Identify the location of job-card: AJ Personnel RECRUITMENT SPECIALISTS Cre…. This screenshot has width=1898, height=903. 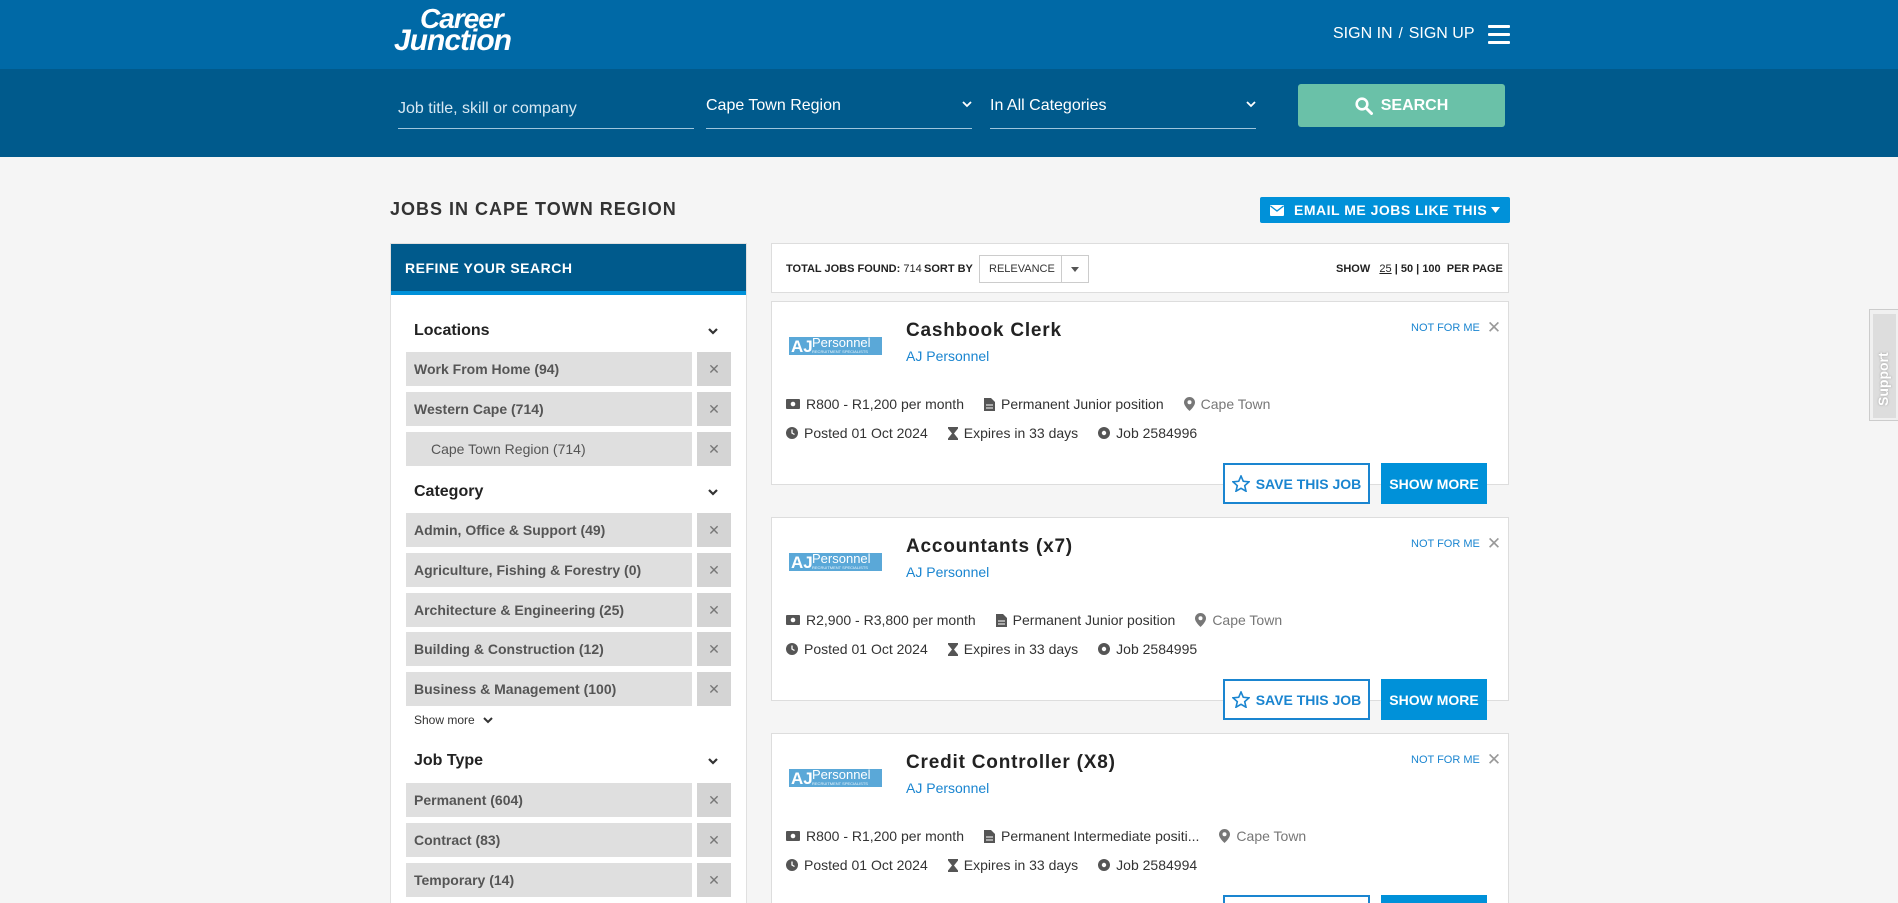
(1140, 818).